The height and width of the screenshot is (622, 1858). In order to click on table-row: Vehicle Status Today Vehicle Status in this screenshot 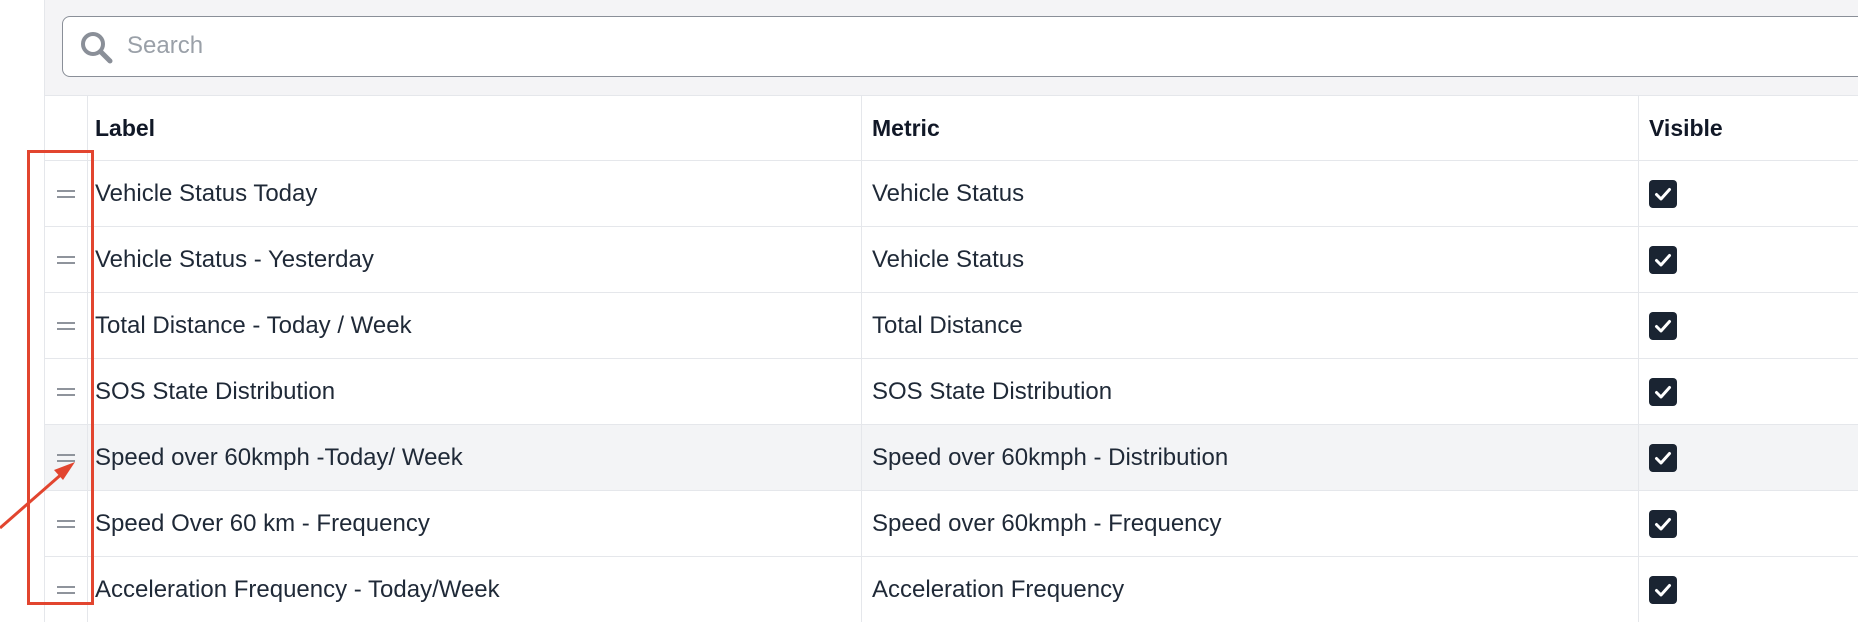, I will do `click(951, 194)`.